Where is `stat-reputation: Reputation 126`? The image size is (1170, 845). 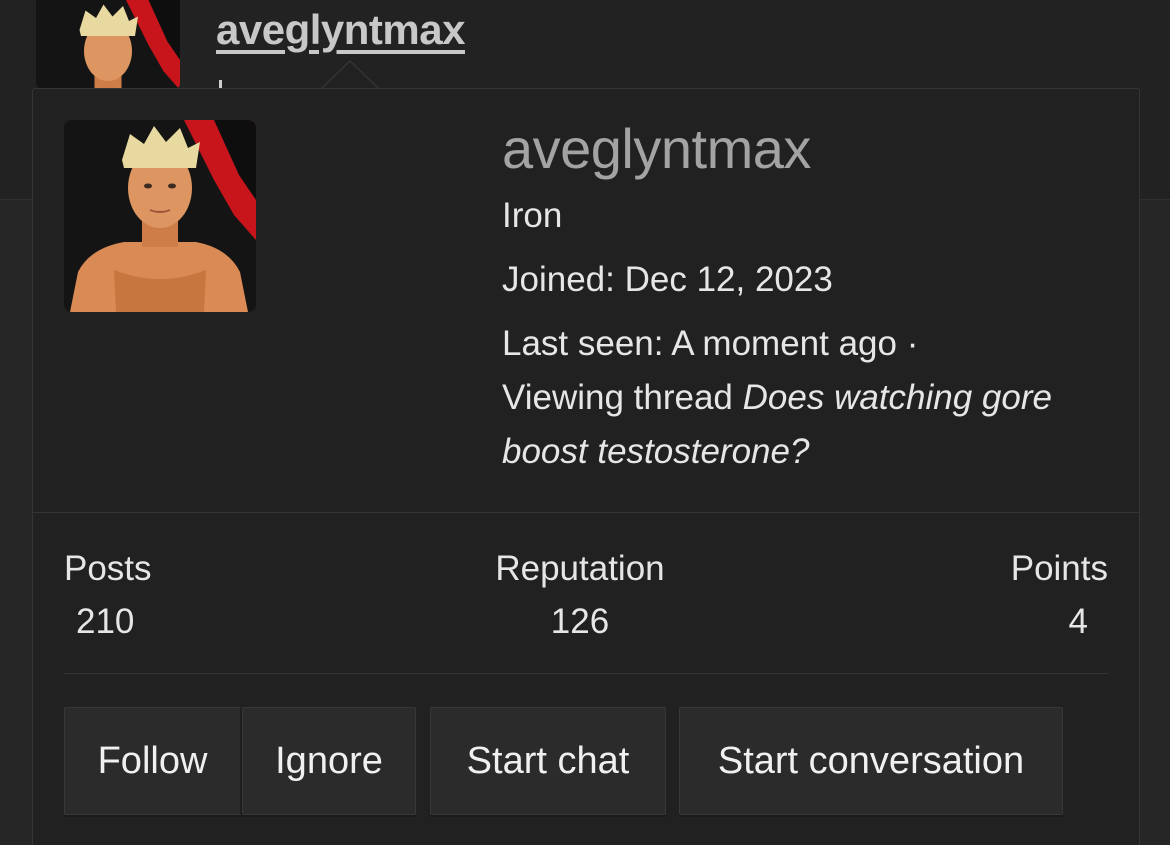
stat-reputation: Reputation 126 is located at coordinates (580, 597).